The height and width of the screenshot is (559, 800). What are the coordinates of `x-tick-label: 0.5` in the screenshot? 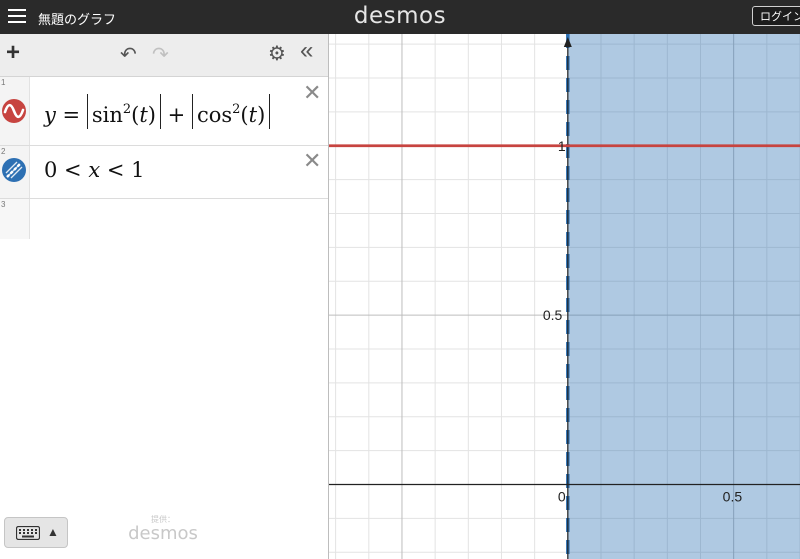 It's located at (733, 496).